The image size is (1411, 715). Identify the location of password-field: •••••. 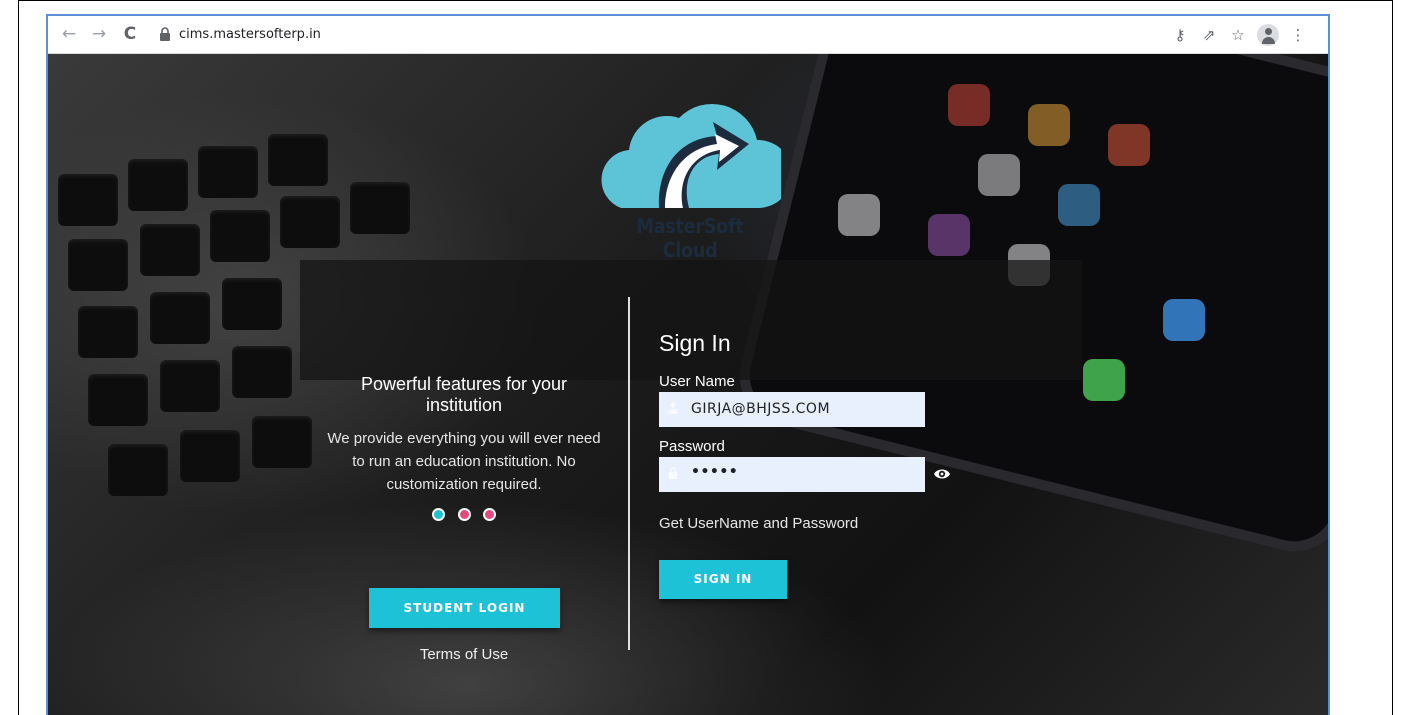
(792, 474).